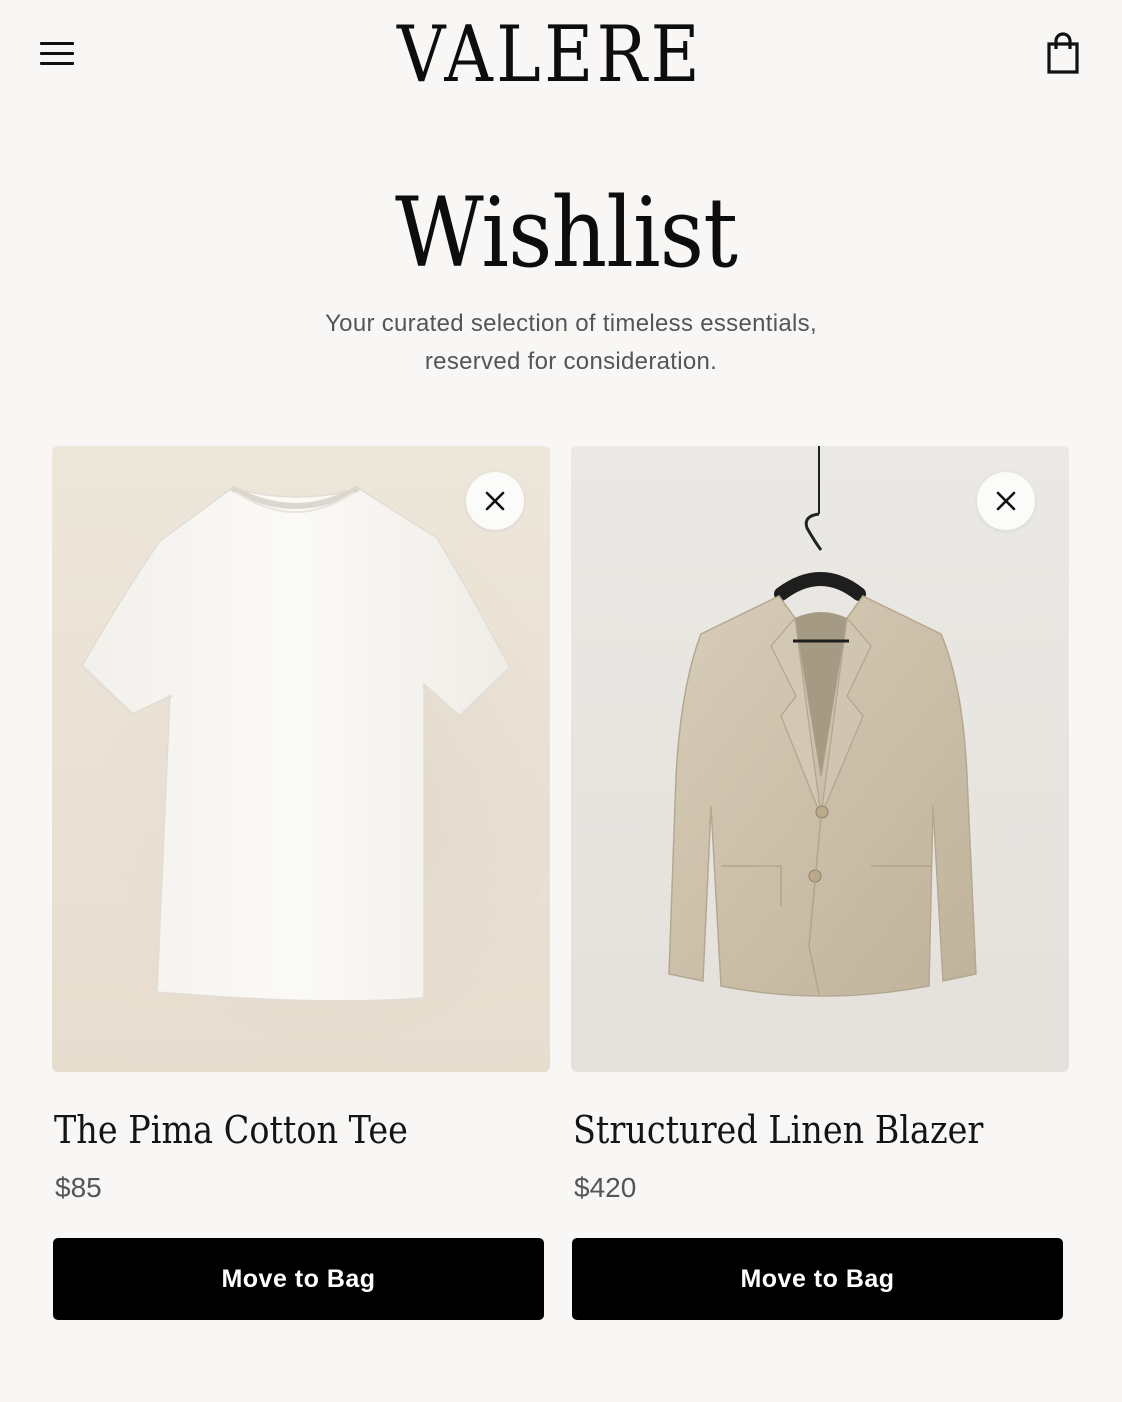 The height and width of the screenshot is (1402, 1122). I want to click on hamburger-menu-icon, so click(58, 54).